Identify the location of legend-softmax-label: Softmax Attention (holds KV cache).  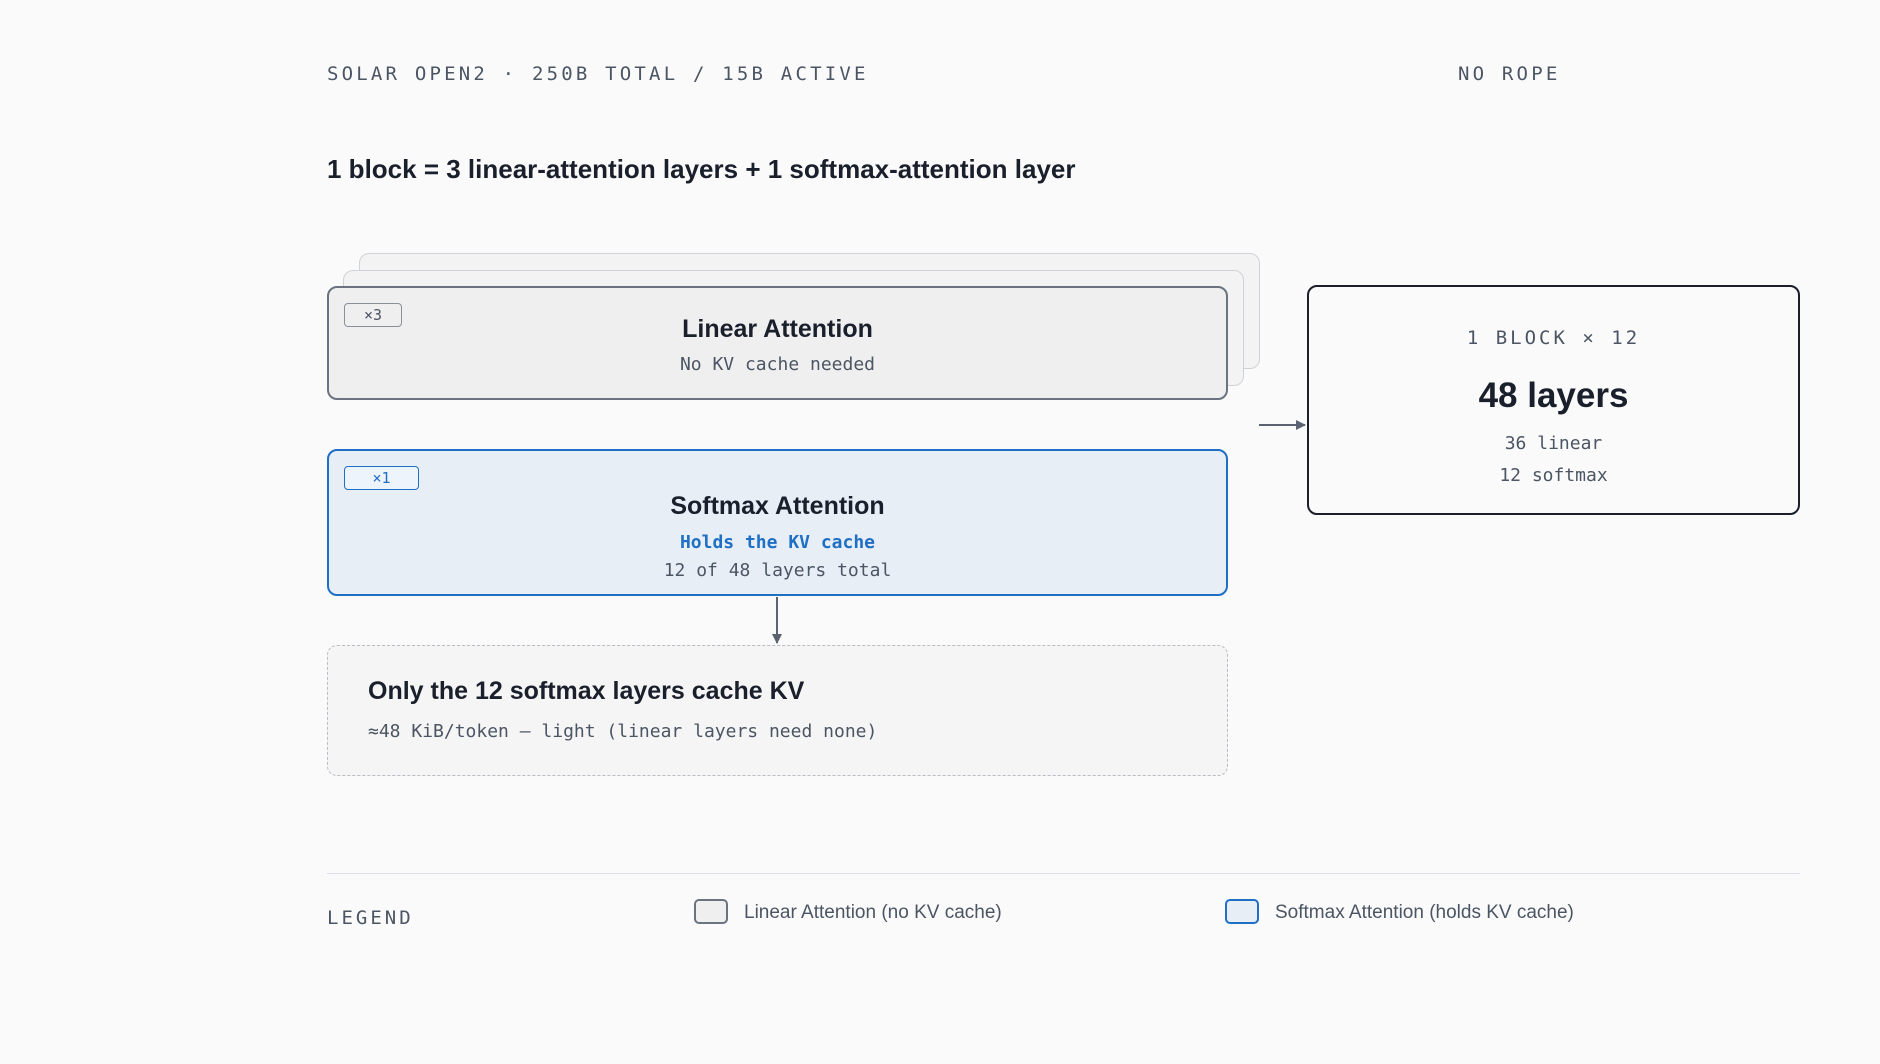
(1424, 912).